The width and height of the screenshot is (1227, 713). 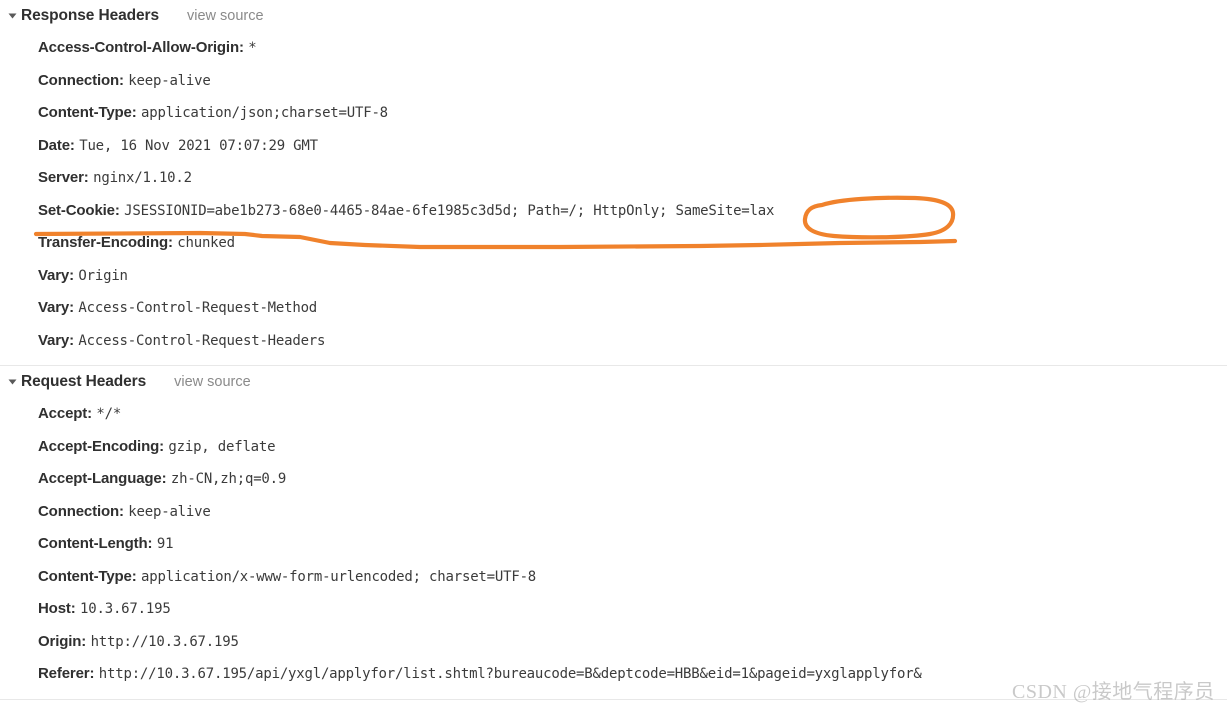 I want to click on header-value: Tue, 16 Nov 2021 07:07:29 GMT, so click(x=198, y=145).